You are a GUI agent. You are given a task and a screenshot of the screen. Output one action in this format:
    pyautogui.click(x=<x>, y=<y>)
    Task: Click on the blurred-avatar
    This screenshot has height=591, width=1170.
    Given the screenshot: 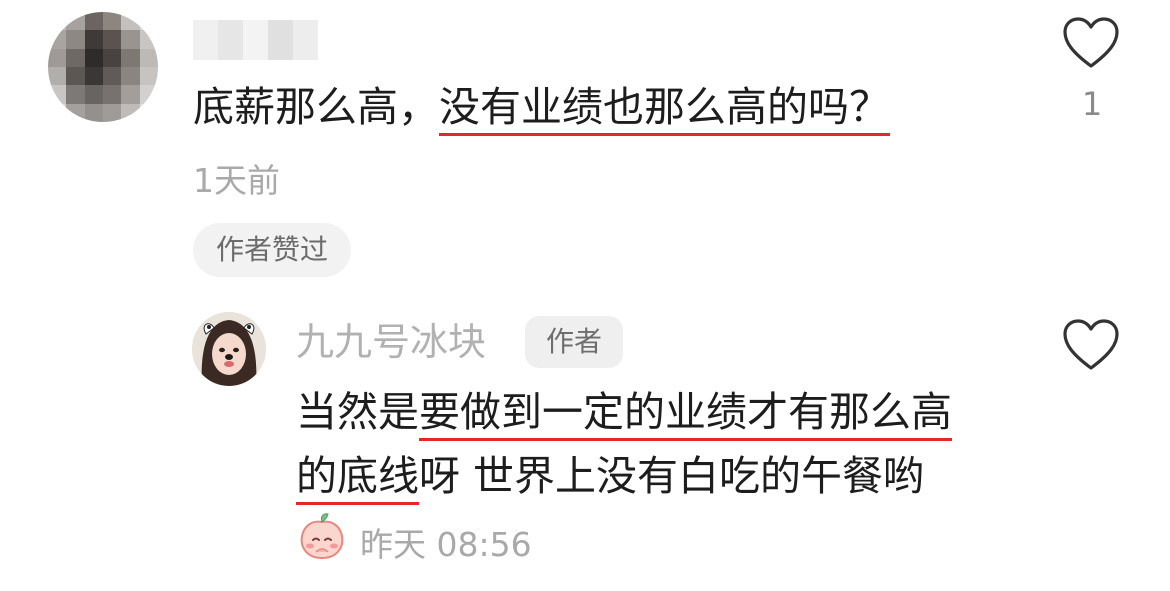 What is the action you would take?
    pyautogui.click(x=103, y=67)
    